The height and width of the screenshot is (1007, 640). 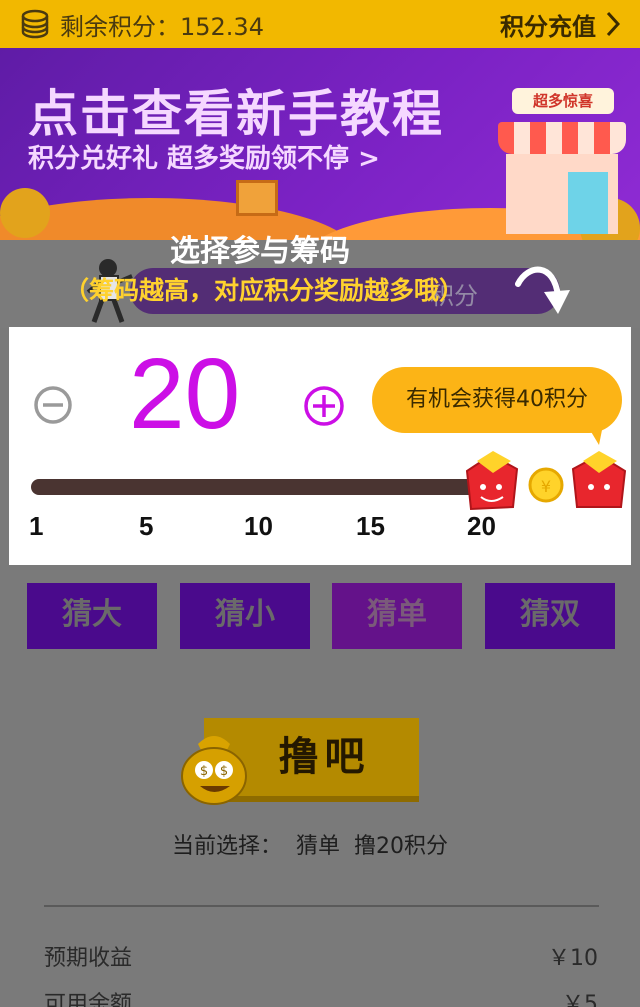 I want to click on reward-bubble-tail, so click(x=595, y=435).